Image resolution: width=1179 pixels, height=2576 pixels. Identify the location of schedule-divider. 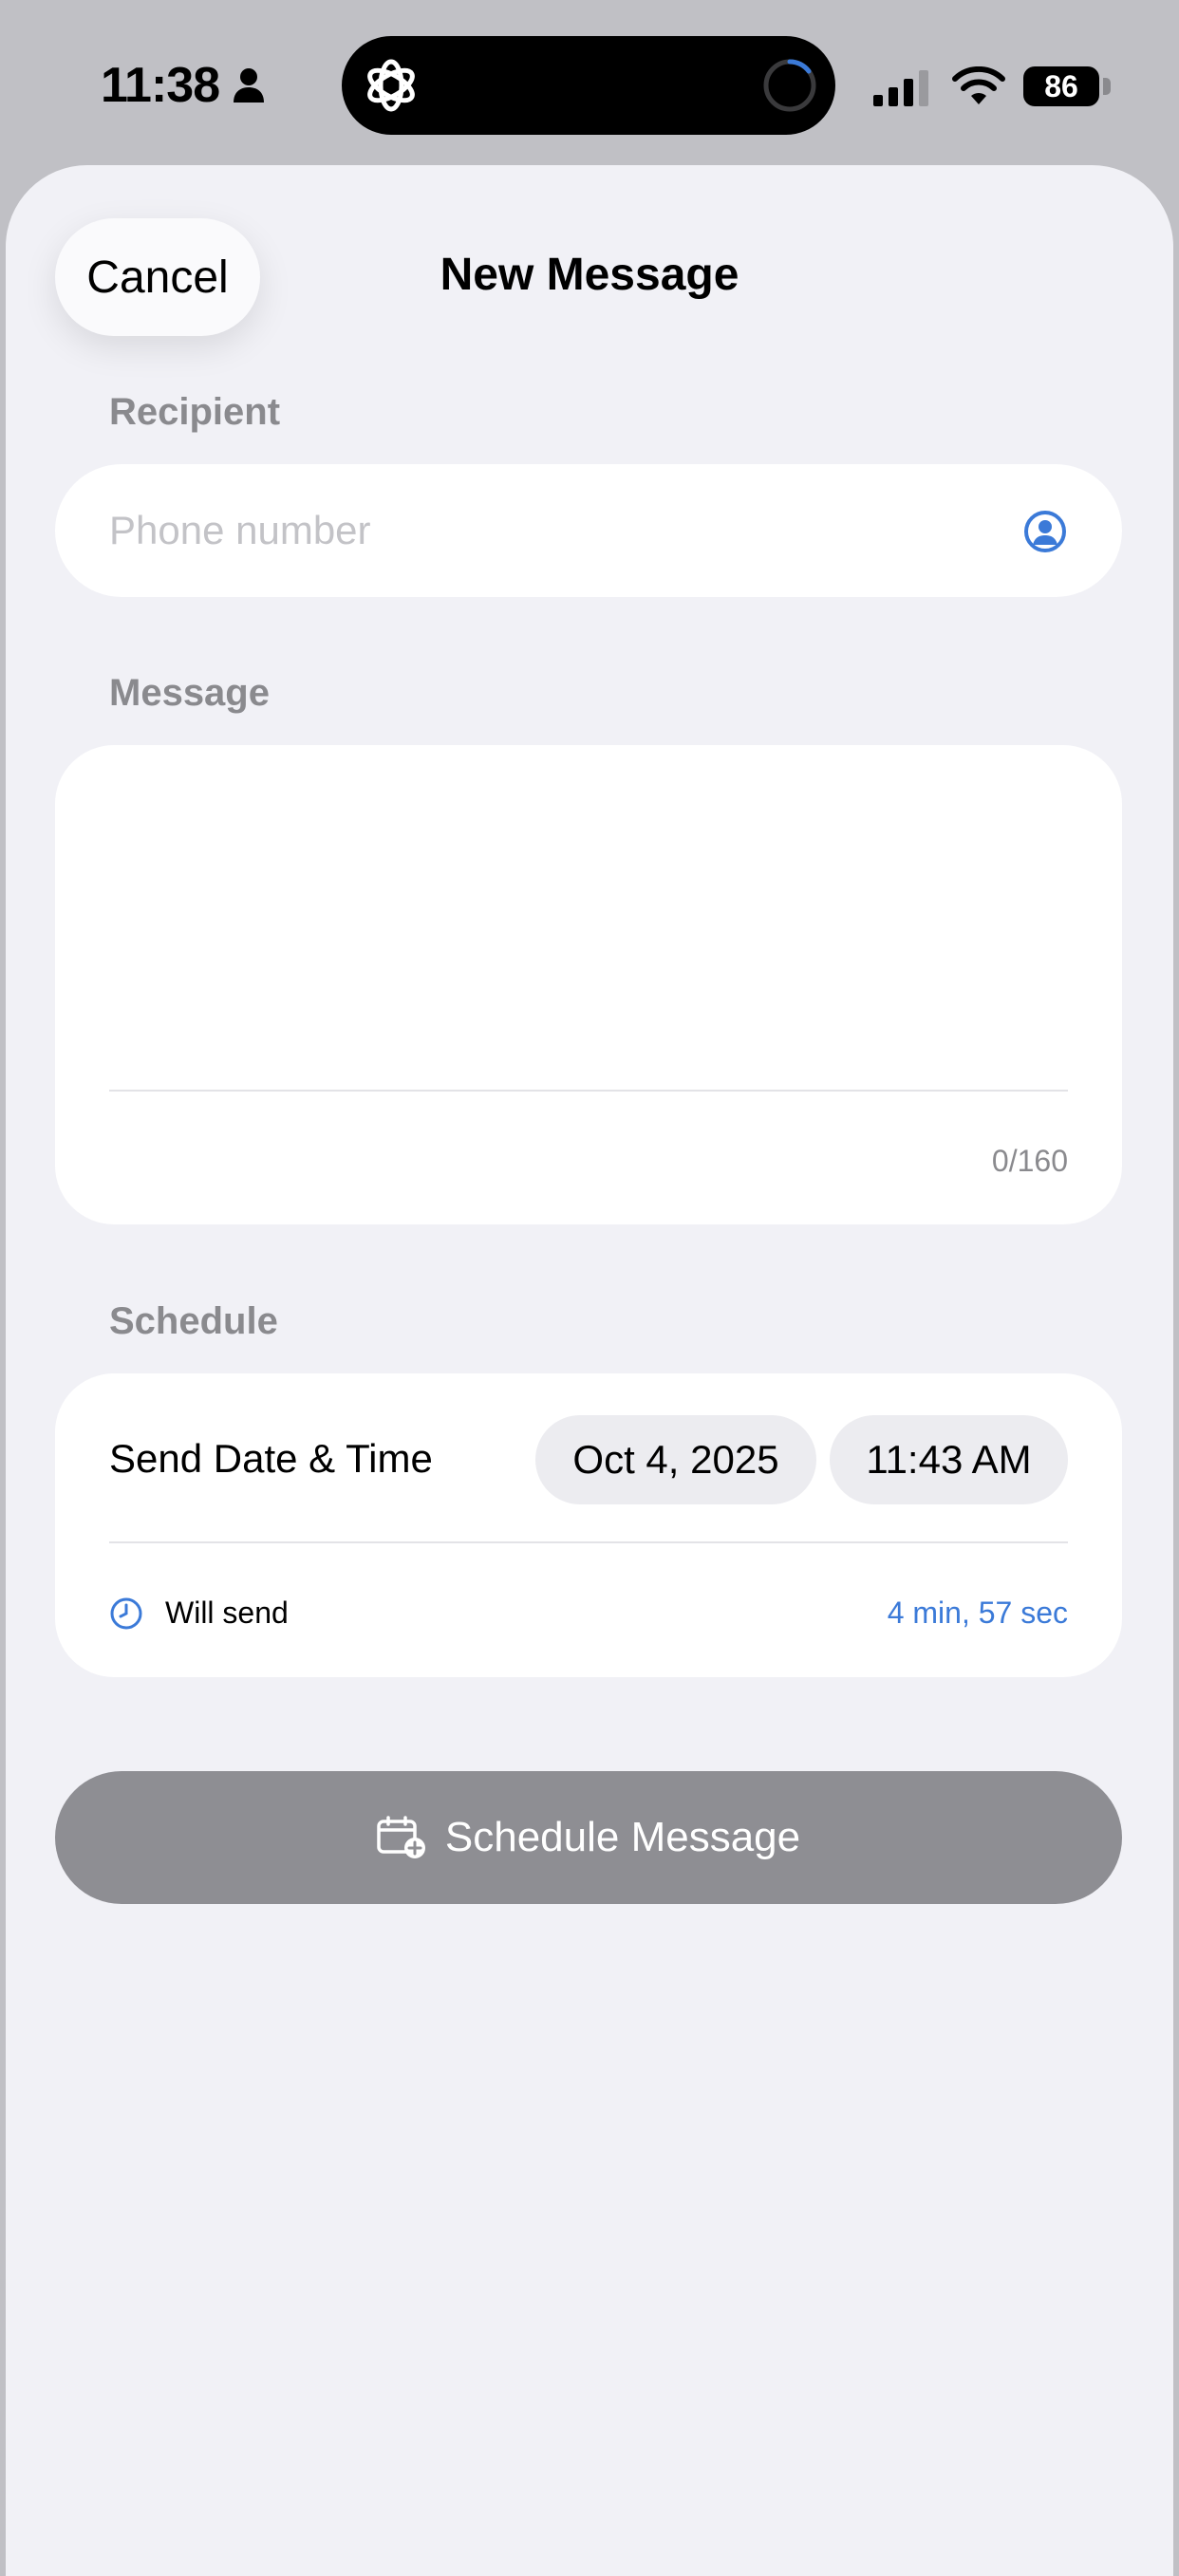
(588, 1542).